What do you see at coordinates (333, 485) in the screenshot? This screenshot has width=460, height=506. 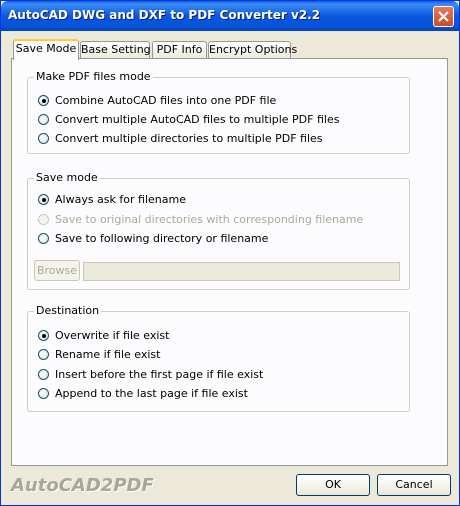 I see `ok-button: OK` at bounding box center [333, 485].